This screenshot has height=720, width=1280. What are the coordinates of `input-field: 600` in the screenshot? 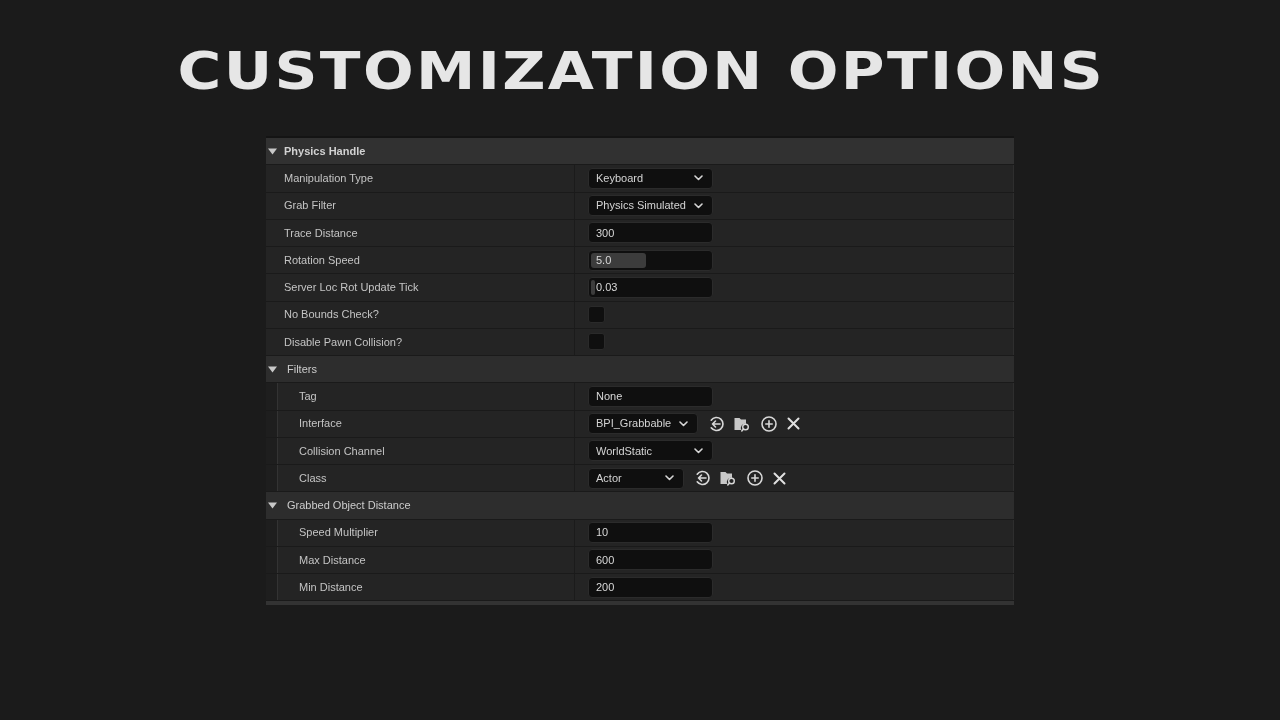 It's located at (650, 560).